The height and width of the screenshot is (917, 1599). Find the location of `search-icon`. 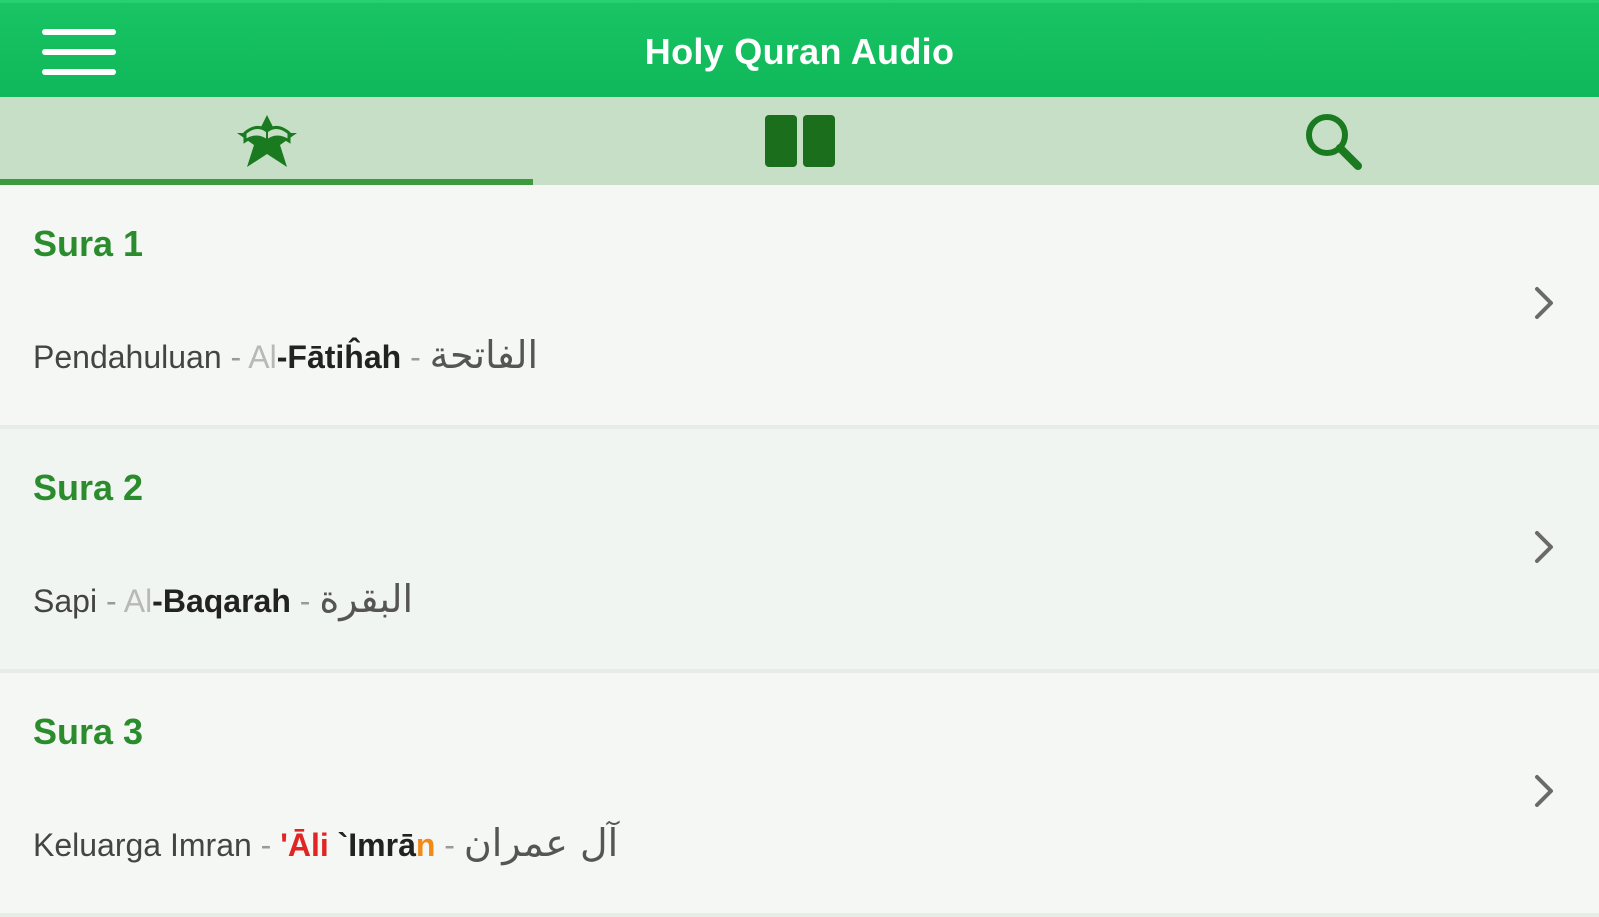

search-icon is located at coordinates (1333, 142).